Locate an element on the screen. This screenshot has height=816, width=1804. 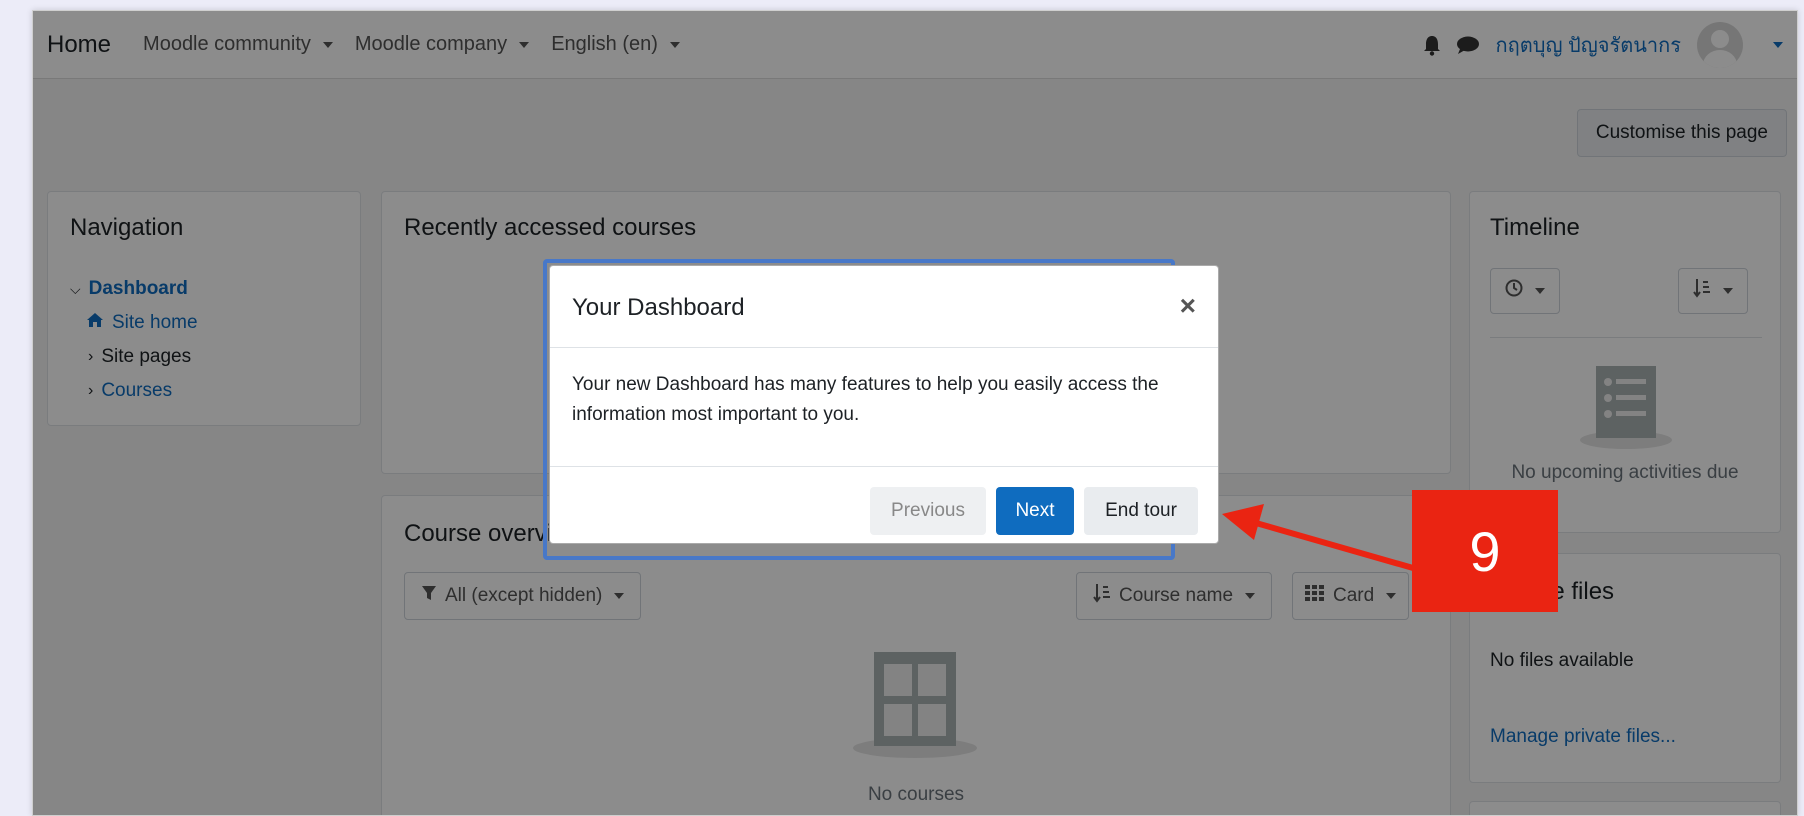
end-tour-button: End tour is located at coordinates (1141, 511).